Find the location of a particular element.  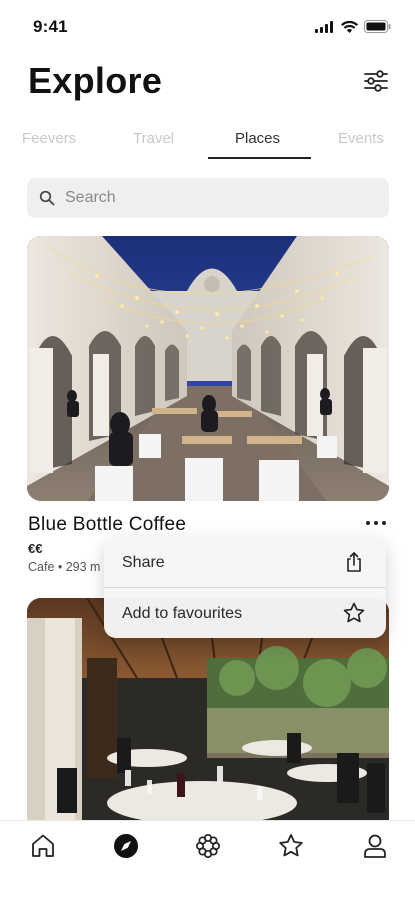

nav-profile is located at coordinates (375, 846).